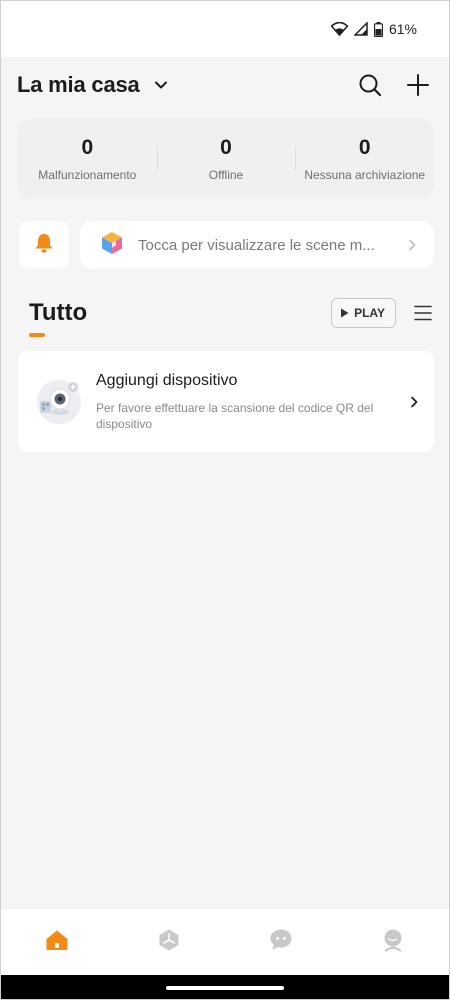 This screenshot has height=1000, width=450. I want to click on home-icon, so click(57, 942).